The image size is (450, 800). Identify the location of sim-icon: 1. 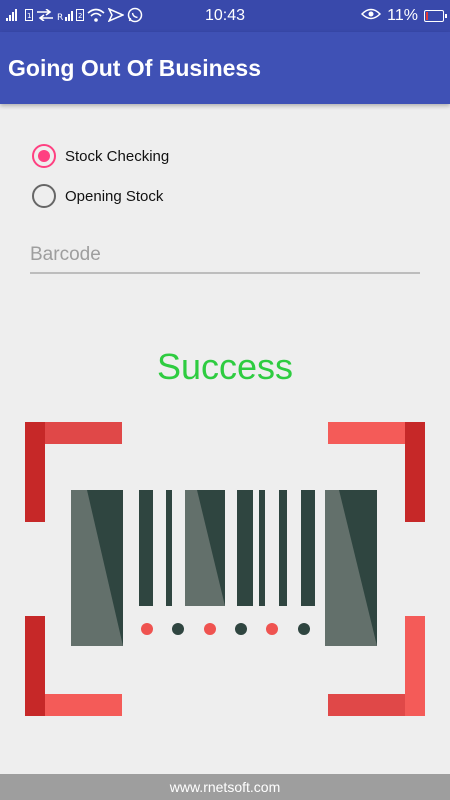
(29, 16).